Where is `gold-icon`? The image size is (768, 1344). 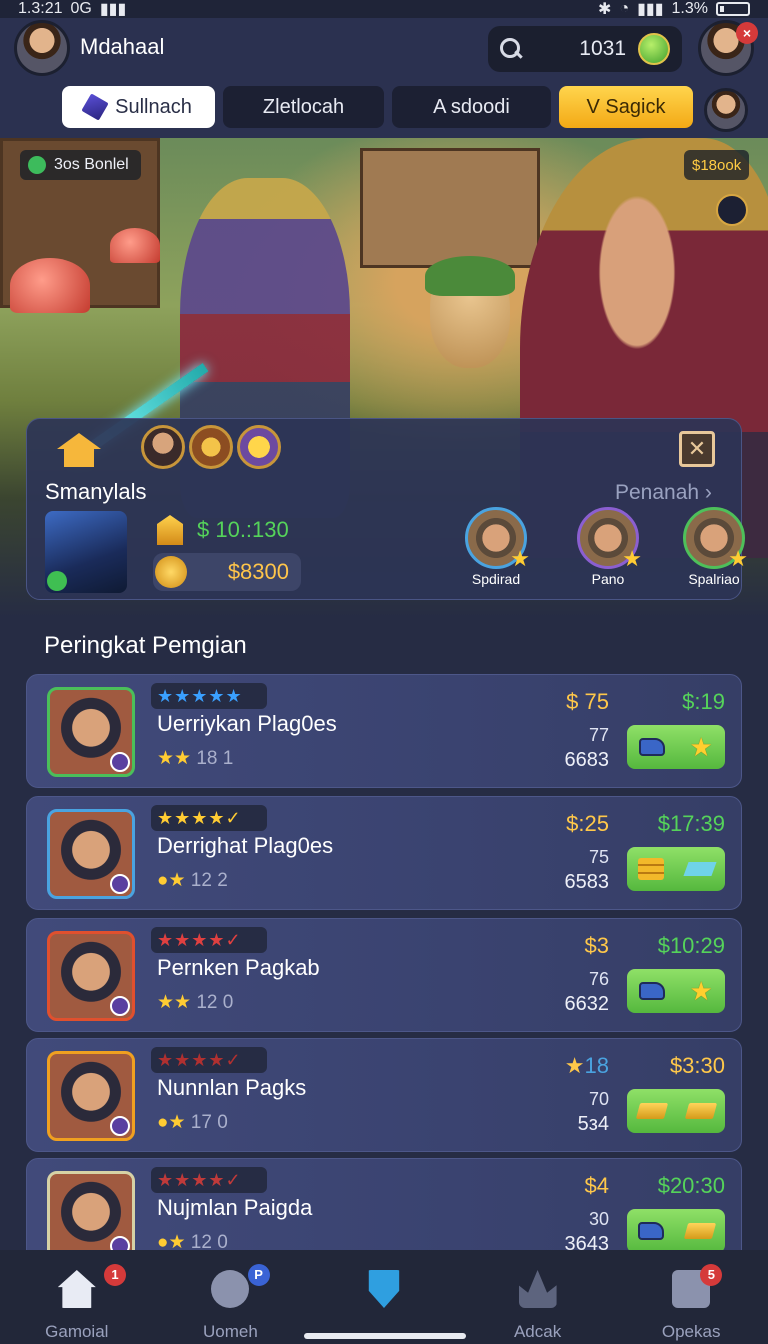
gold-icon is located at coordinates (700, 1231).